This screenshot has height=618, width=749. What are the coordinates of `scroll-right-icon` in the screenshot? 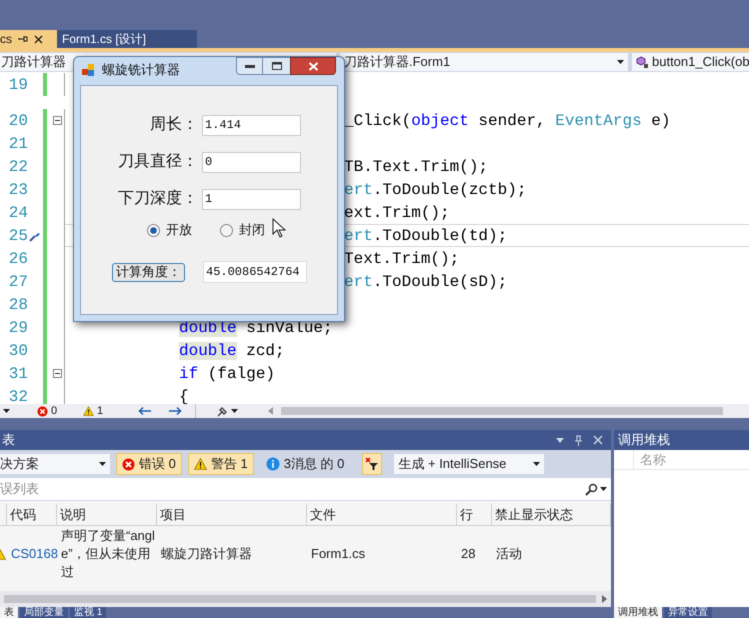 It's located at (604, 599).